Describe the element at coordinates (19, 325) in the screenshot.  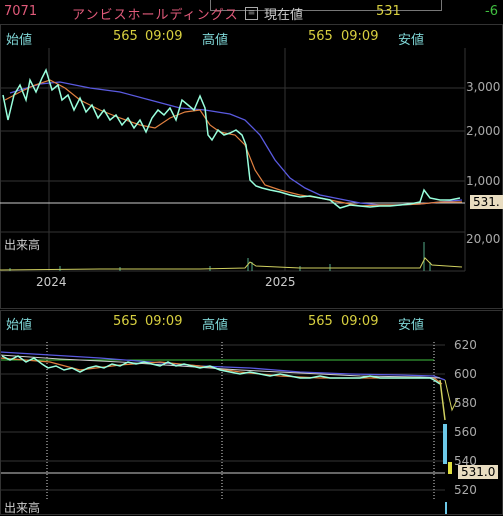
I see `lower-open-label: 始値` at that location.